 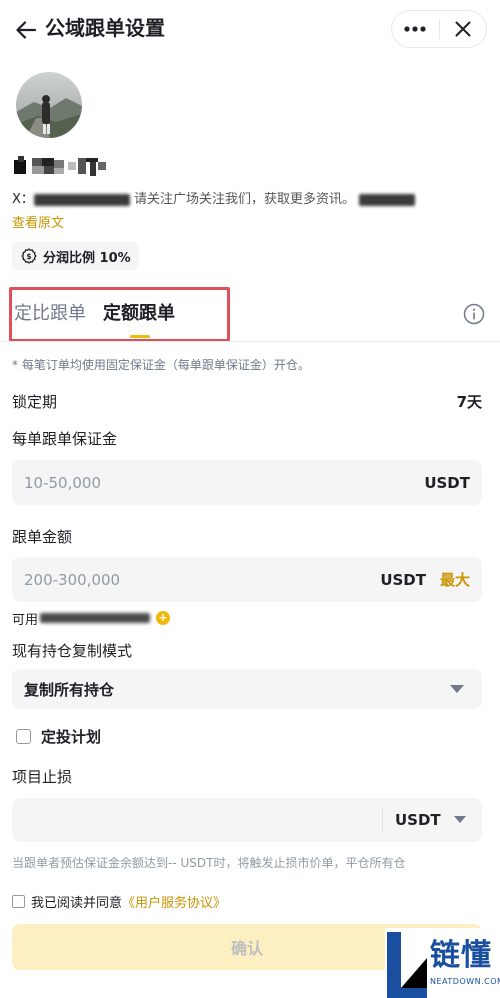 What do you see at coordinates (69, 689) in the screenshot?
I see `copy-mode-value: 复制所有持仓` at bounding box center [69, 689].